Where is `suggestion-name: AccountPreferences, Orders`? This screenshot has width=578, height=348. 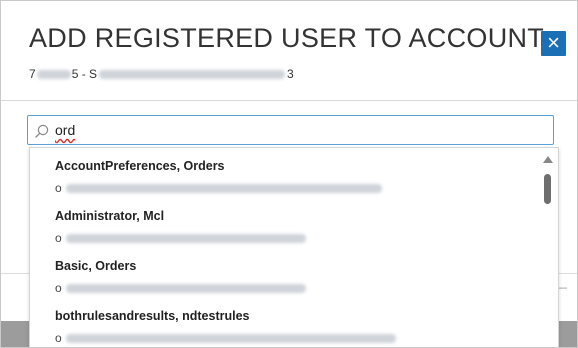 suggestion-name: AccountPreferences, Orders is located at coordinates (140, 166).